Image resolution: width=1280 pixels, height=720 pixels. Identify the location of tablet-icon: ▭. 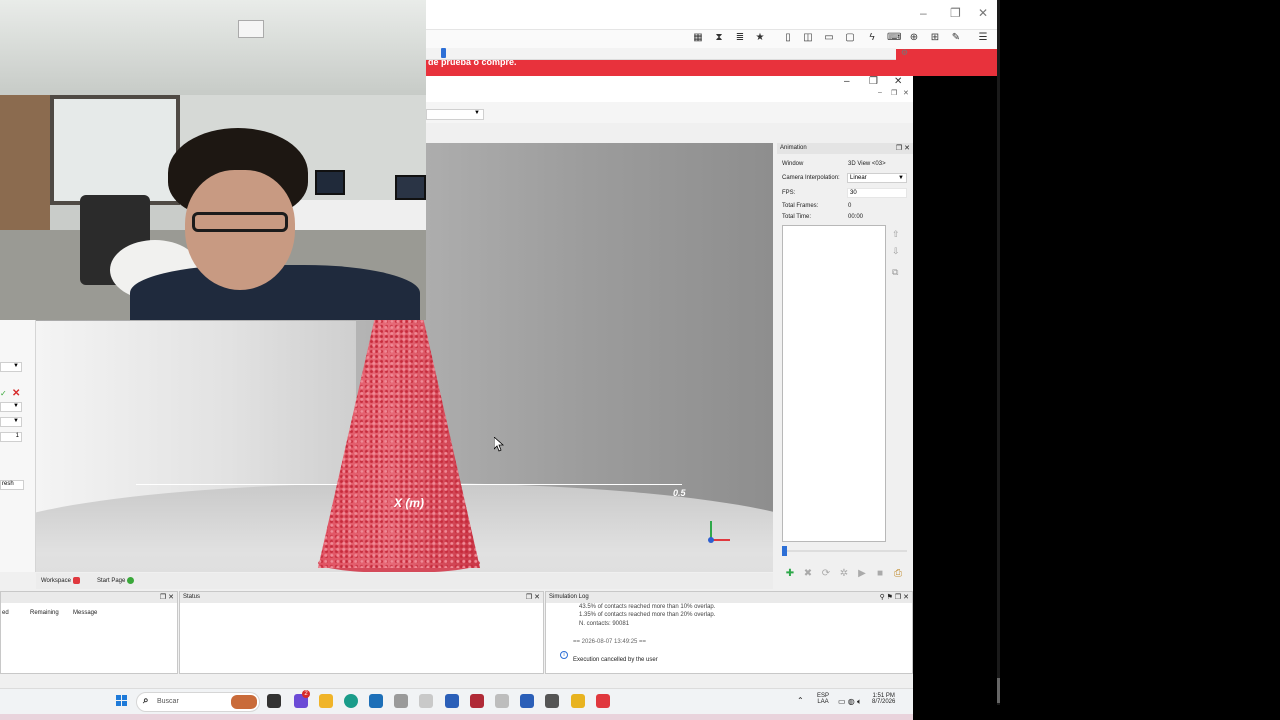
(829, 38).